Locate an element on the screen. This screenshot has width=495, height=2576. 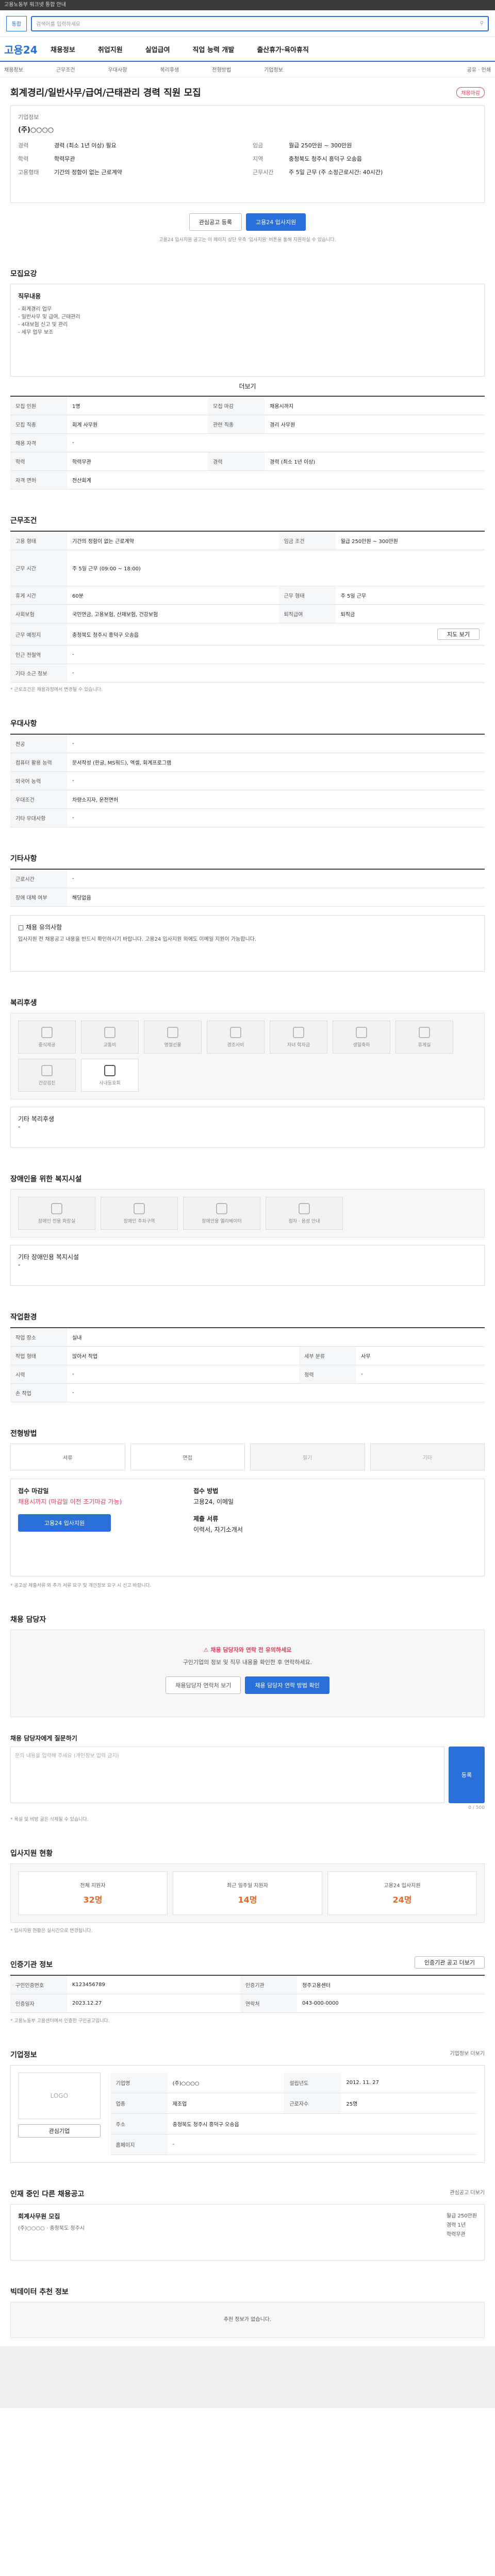
section-heading: 인증기관 정보 is located at coordinates (31, 1965).